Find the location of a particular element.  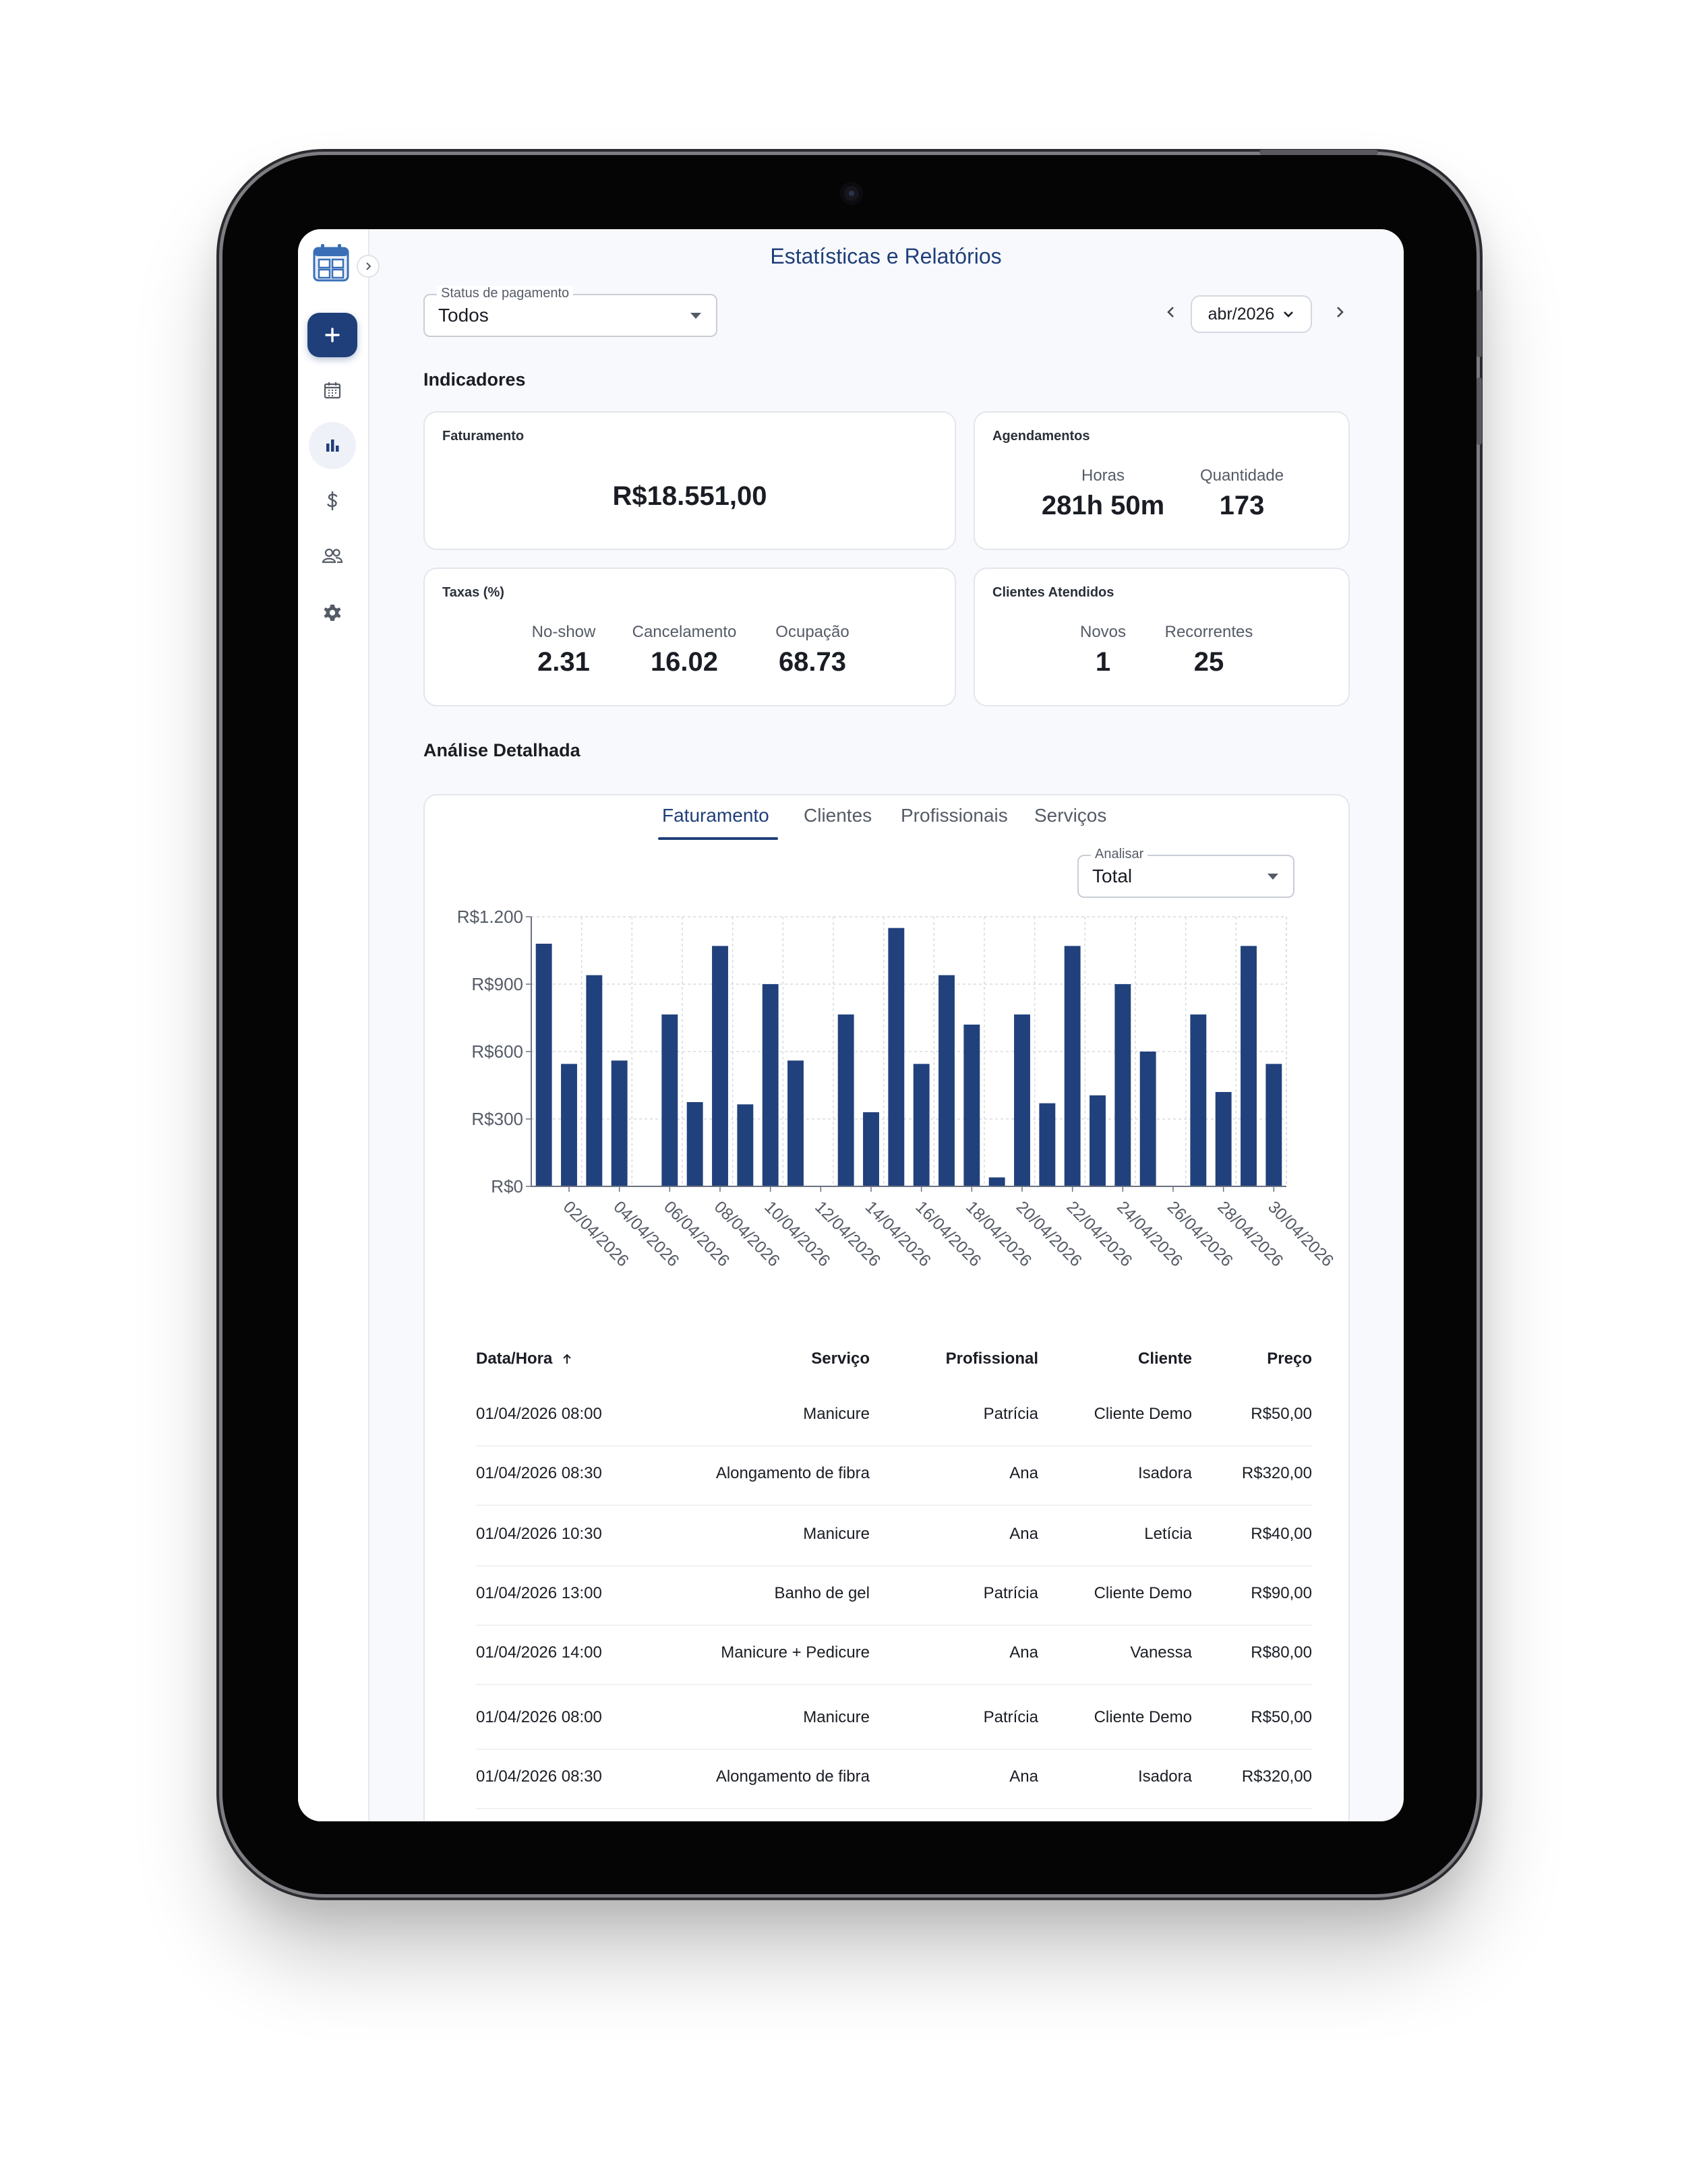

returning-clients-metric: Recorrentes 25 is located at coordinates (1209, 650).